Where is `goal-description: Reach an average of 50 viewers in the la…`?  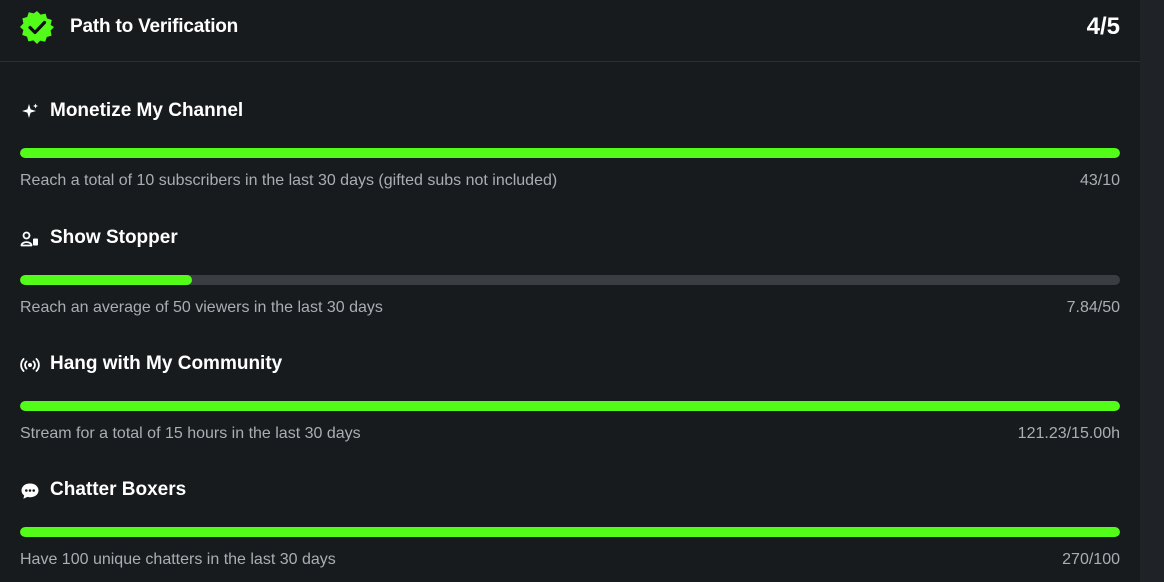 goal-description: Reach an average of 50 viewers in the la… is located at coordinates (201, 307).